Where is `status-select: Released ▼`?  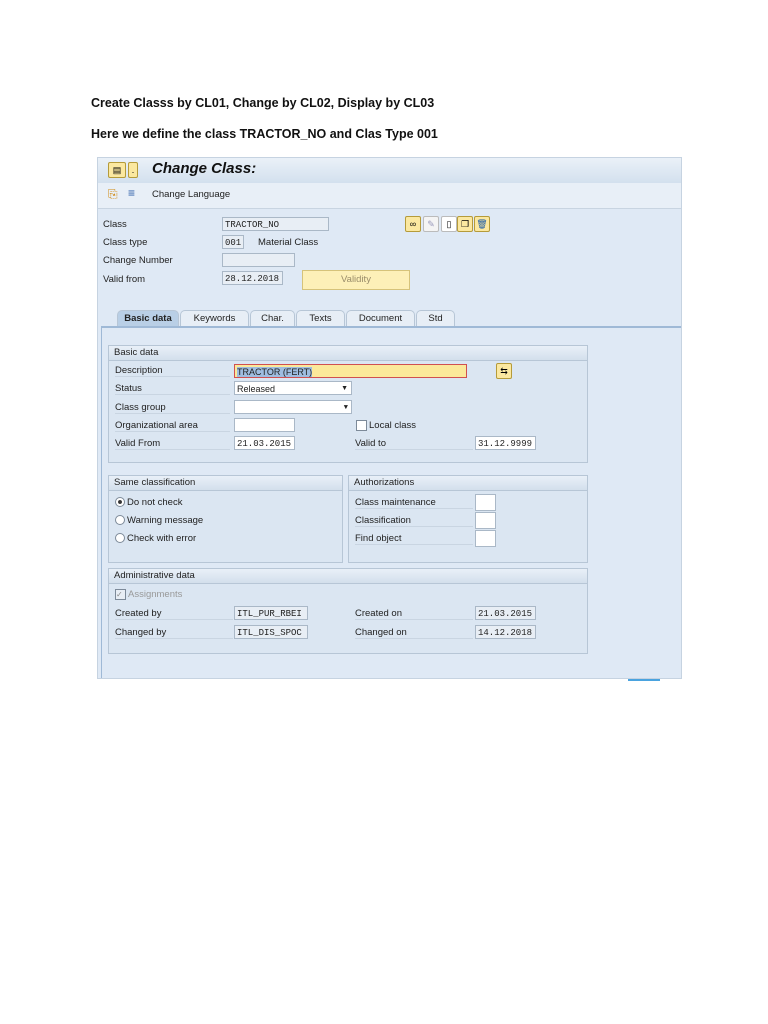
status-select: Released ▼ is located at coordinates (293, 388).